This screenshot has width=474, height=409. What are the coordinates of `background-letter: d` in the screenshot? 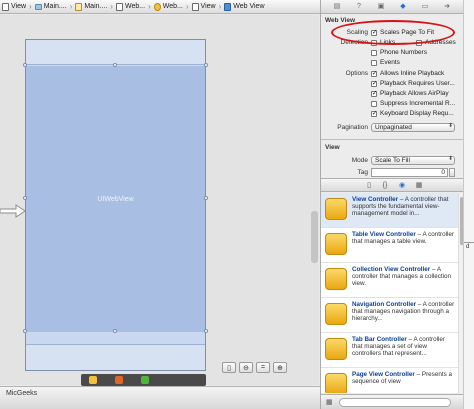 It's located at (468, 247).